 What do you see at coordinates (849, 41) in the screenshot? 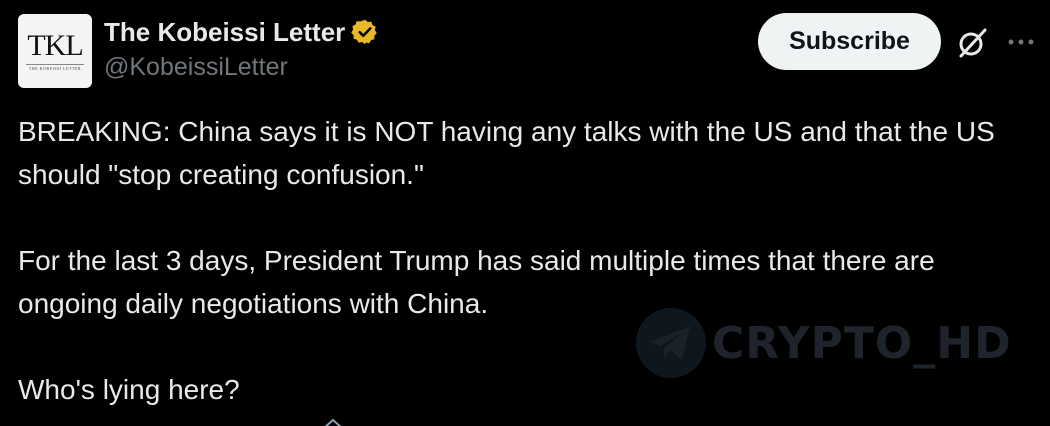
I see `subscribe-button: Subscribe` at bounding box center [849, 41].